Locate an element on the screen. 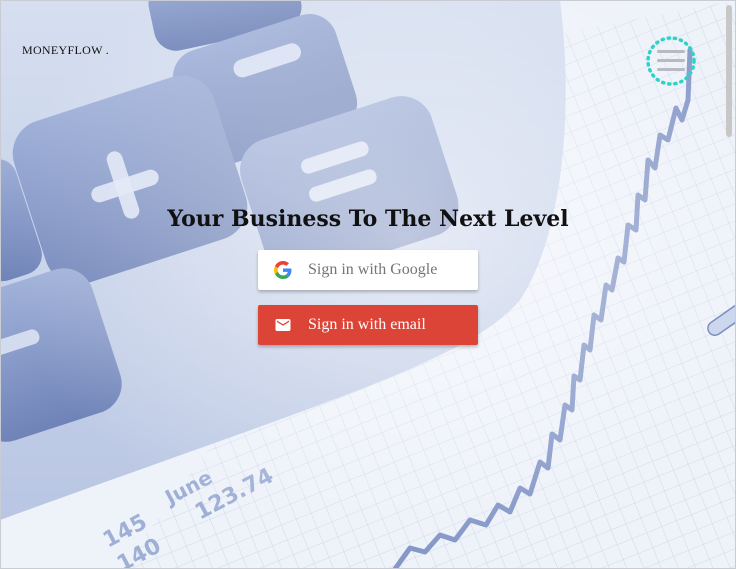 The image size is (736, 569). scrollbar-thumb is located at coordinates (729, 71).